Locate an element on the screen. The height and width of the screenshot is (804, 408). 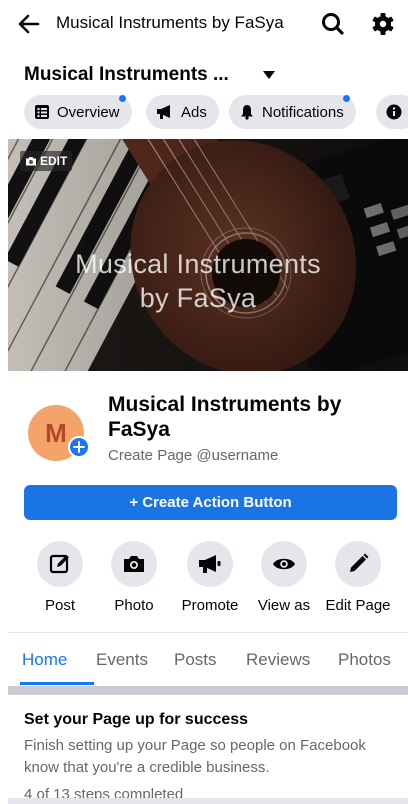
photo-button: Photo is located at coordinates (134, 577).